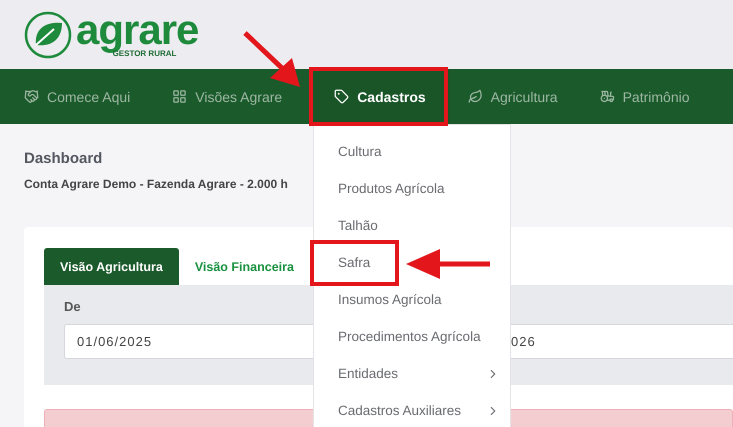 Image resolution: width=733 pixels, height=427 pixels. Describe the element at coordinates (244, 266) in the screenshot. I see `tab: Visão Financeira` at that location.